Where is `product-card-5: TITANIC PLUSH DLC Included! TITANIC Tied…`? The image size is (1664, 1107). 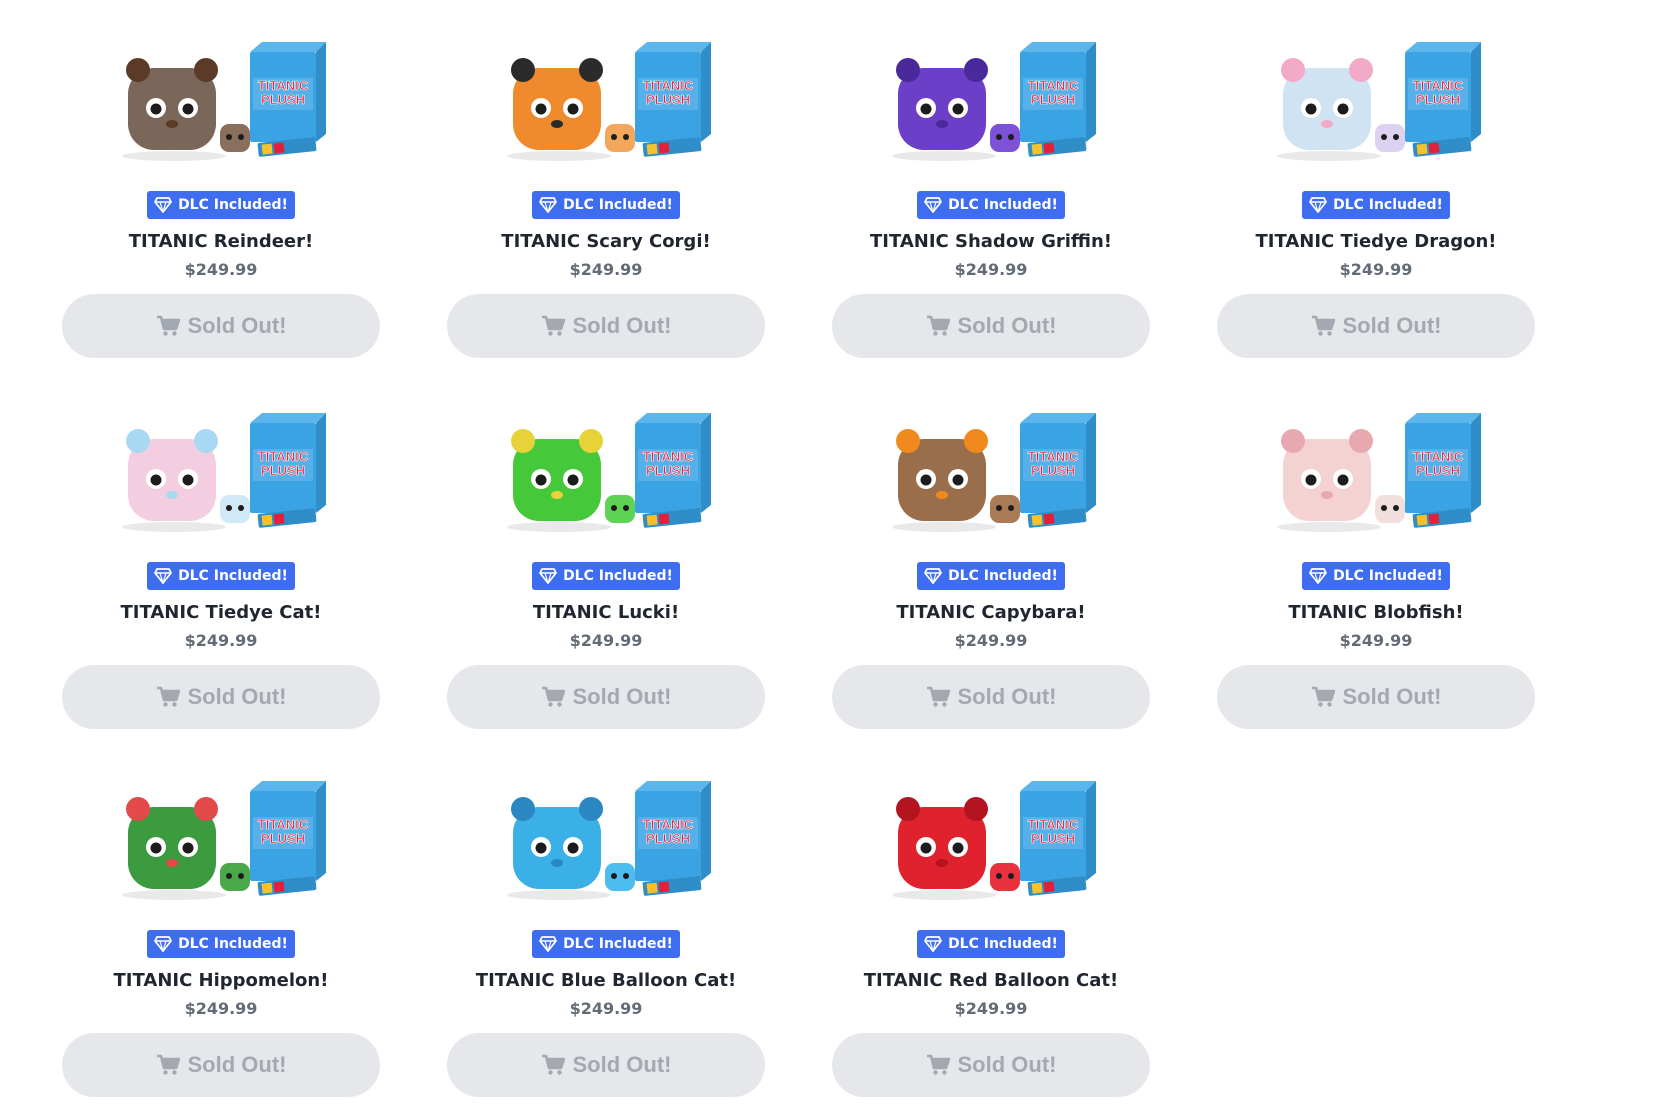
product-card-5: TITANIC PLUSH DLC Included! TITANIC Tied… is located at coordinates (221, 559).